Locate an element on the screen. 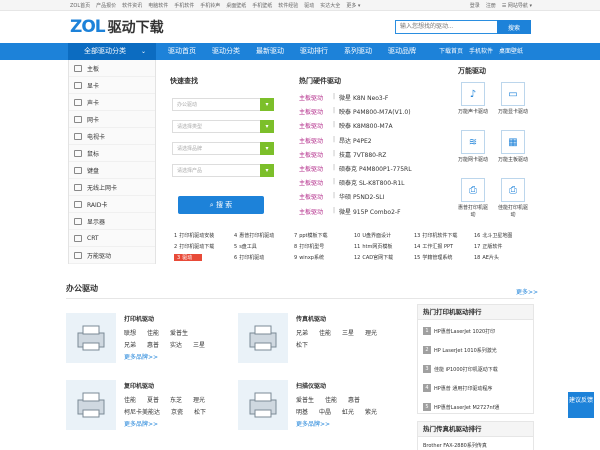 This screenshot has width=600, height=450. card-title: 扫描仪驱动 is located at coordinates (311, 385).